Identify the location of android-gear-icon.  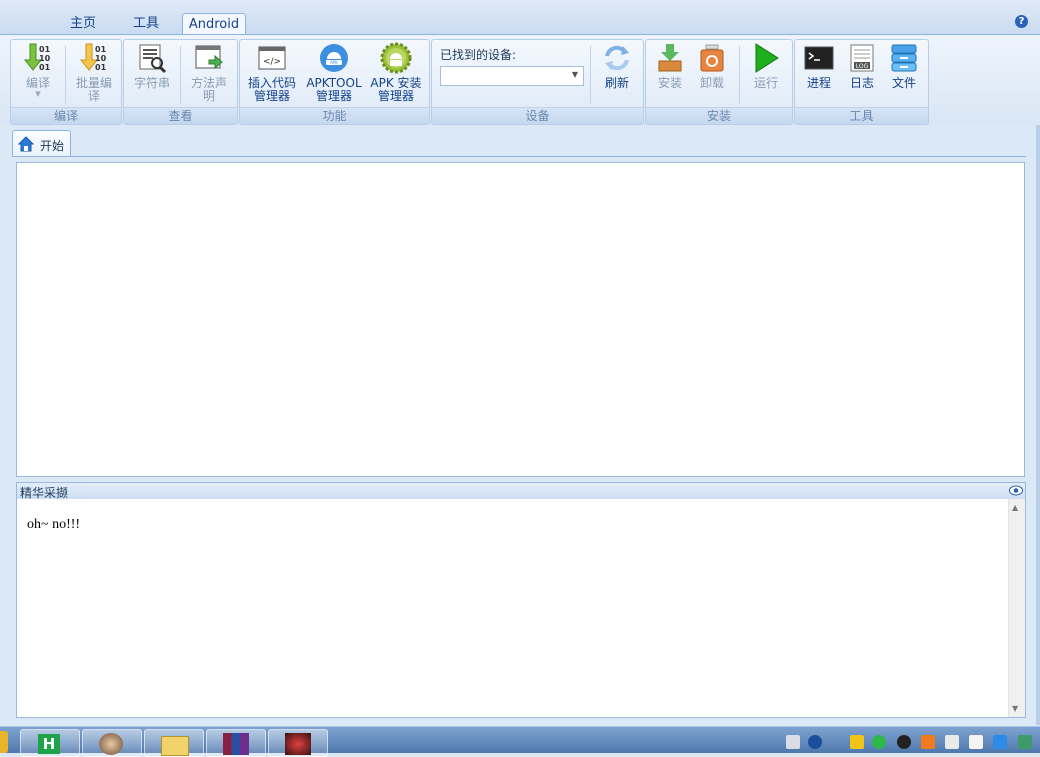
(396, 58).